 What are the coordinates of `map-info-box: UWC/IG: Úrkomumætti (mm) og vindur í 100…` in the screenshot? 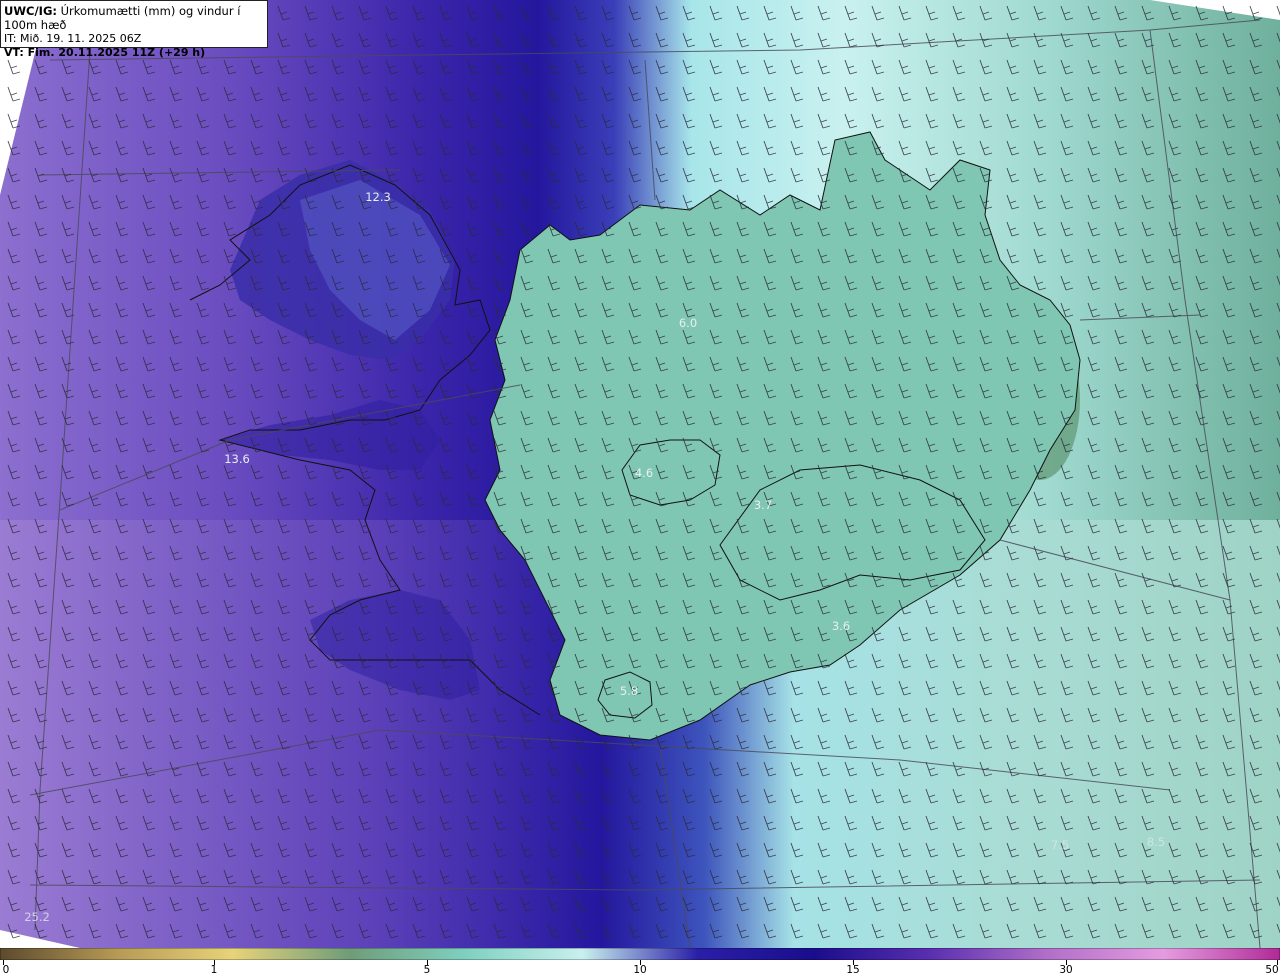 It's located at (134, 29).